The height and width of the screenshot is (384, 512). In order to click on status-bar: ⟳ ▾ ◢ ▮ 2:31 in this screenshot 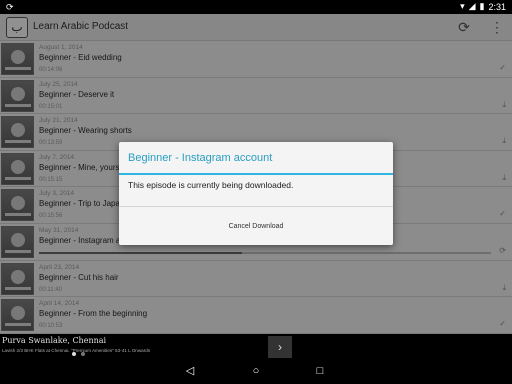, I will do `click(256, 7)`.